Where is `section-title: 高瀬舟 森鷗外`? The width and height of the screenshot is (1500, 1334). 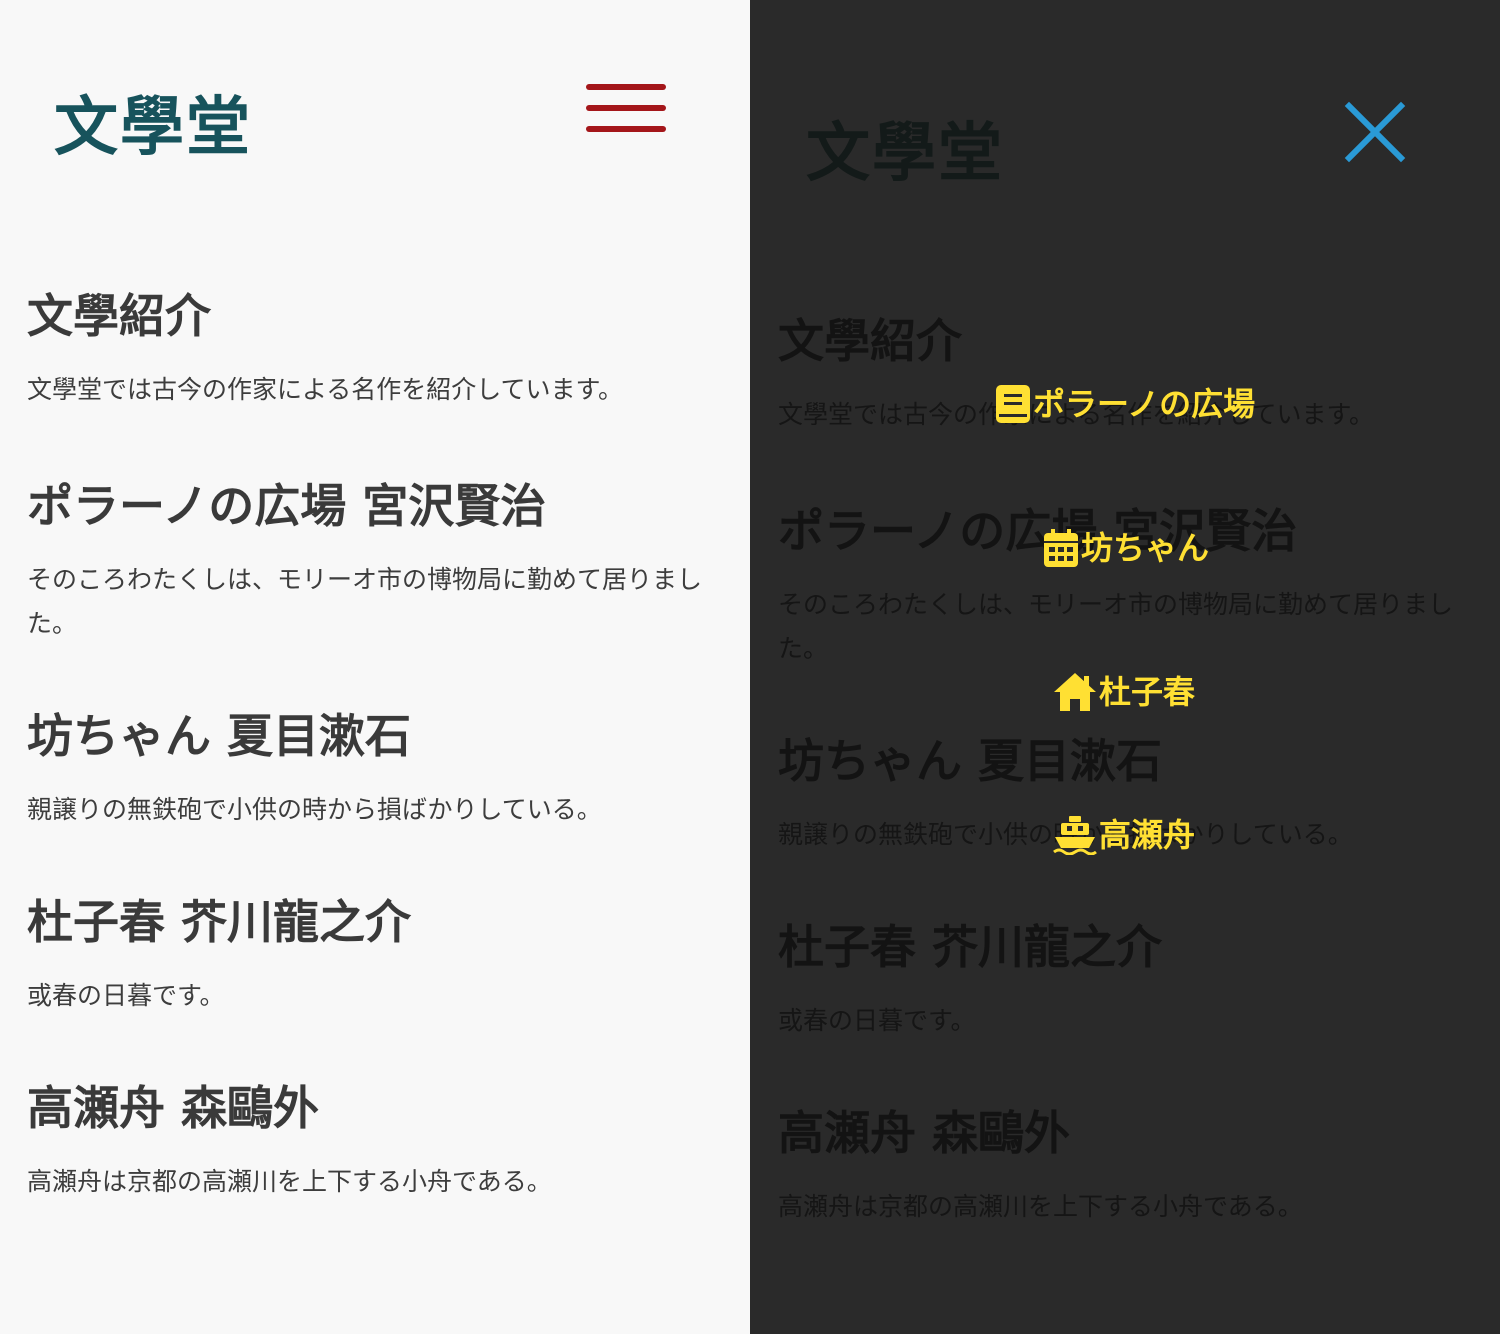 section-title: 高瀬舟 森鷗外 is located at coordinates (173, 1108).